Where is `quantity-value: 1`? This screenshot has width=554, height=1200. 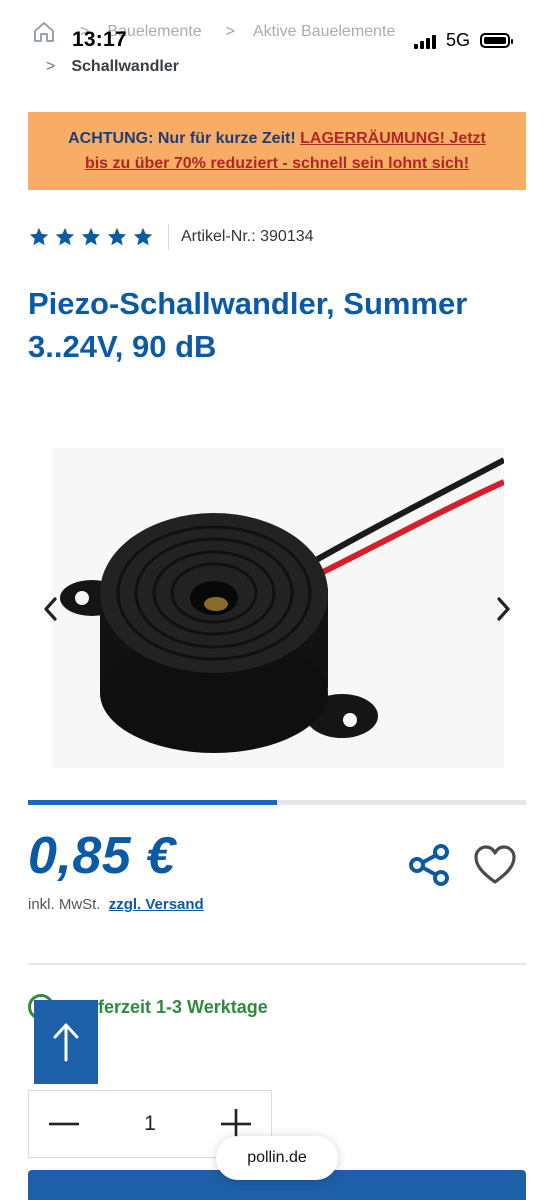
quantity-value: 1 is located at coordinates (150, 1124).